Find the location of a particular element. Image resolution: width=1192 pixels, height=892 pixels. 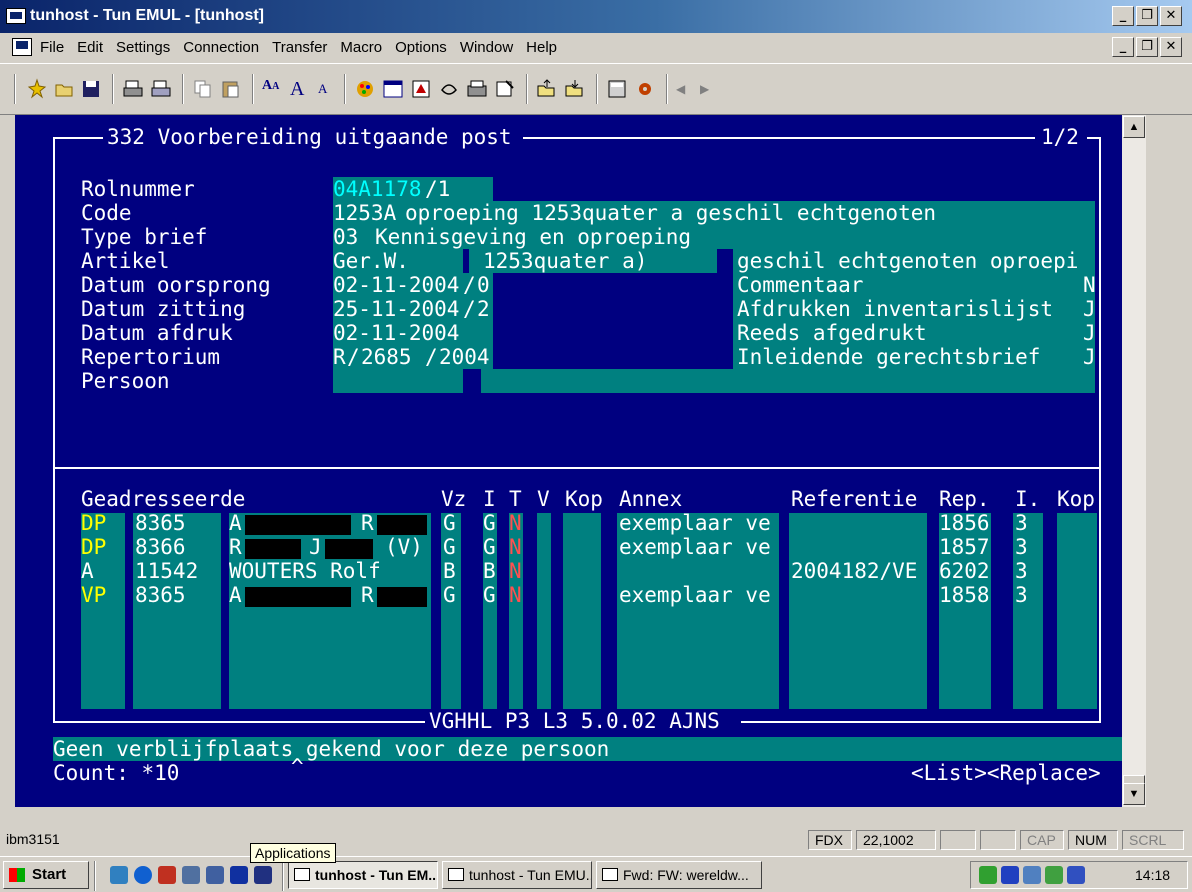

repertorium-year: 2004 is located at coordinates (464, 357).